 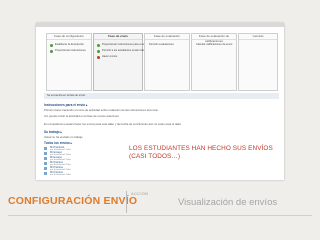 What do you see at coordinates (161, 44) in the screenshot?
I see `phase-item: Permitir evaluaciones` at bounding box center [161, 44].